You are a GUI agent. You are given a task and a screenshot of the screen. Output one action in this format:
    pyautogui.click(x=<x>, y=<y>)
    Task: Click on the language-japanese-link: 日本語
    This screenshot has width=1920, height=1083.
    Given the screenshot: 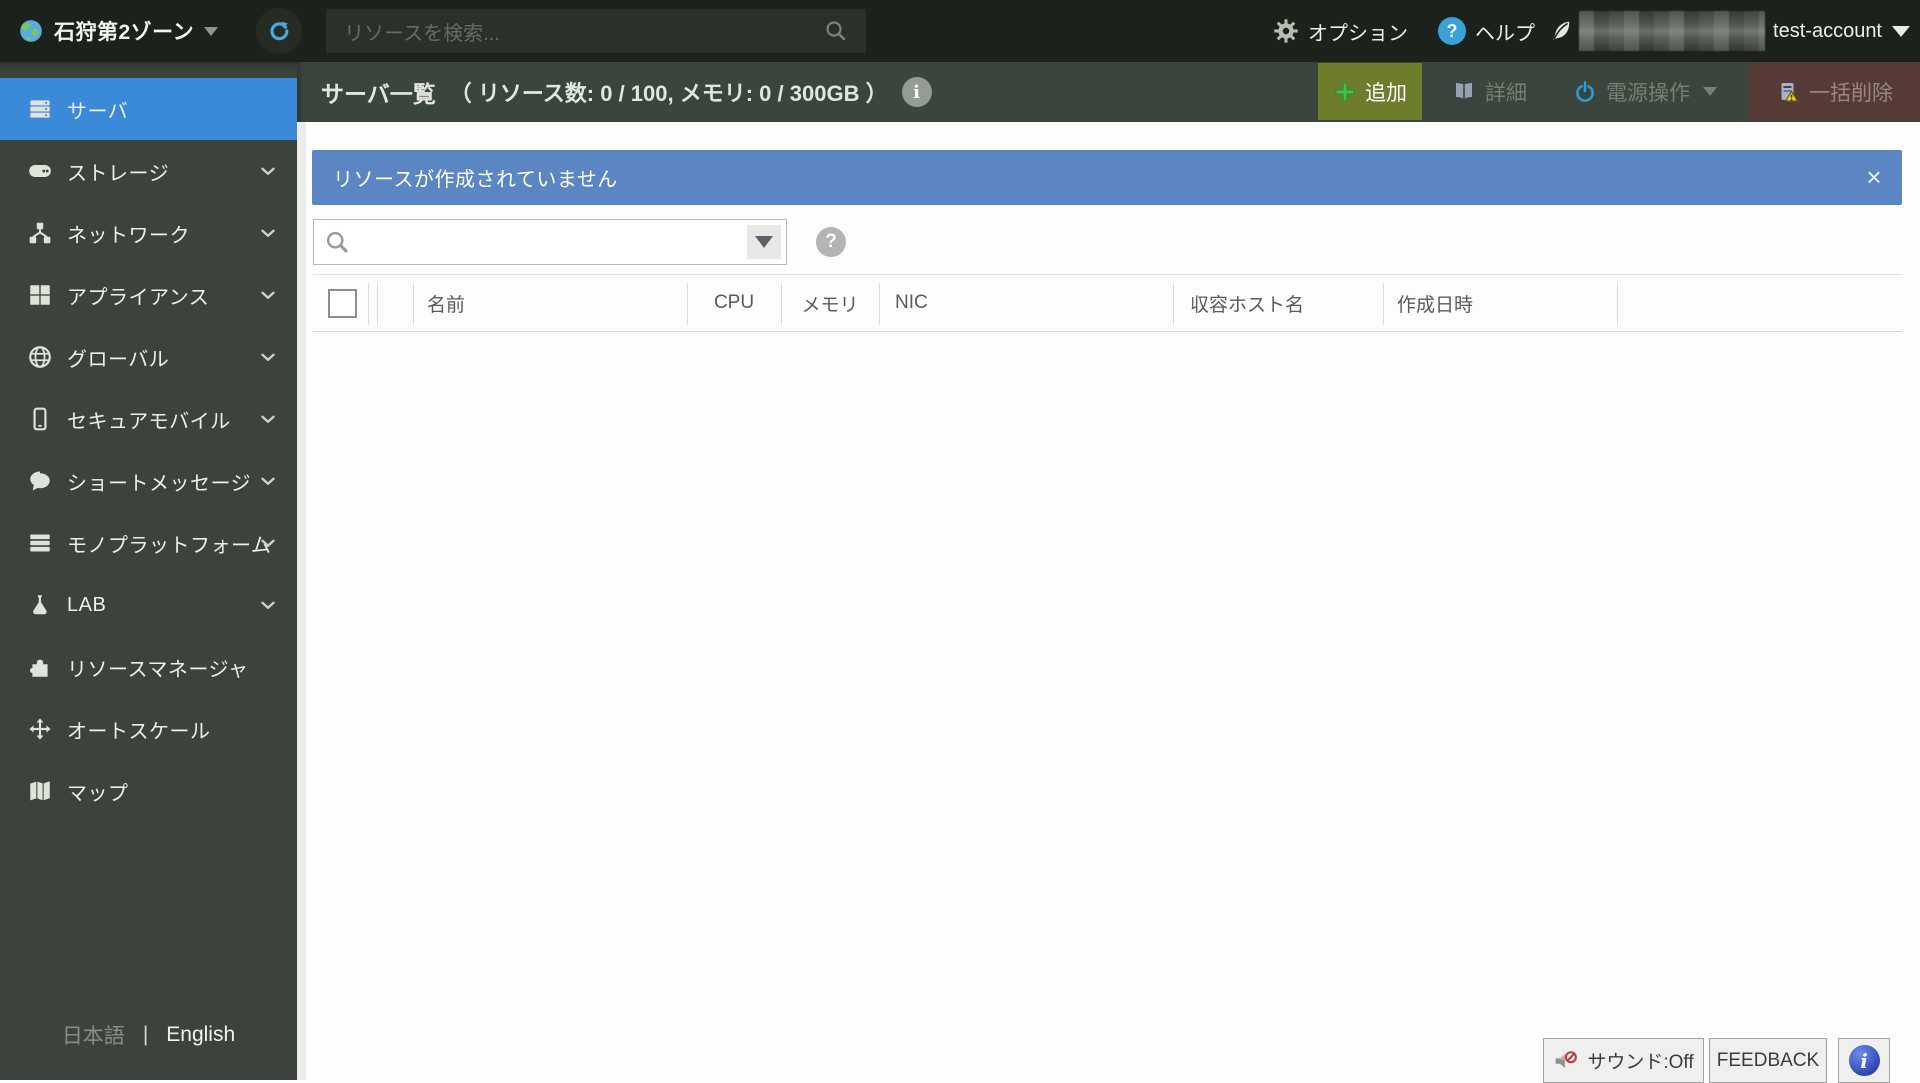 What is the action you would take?
    pyautogui.click(x=93, y=1035)
    